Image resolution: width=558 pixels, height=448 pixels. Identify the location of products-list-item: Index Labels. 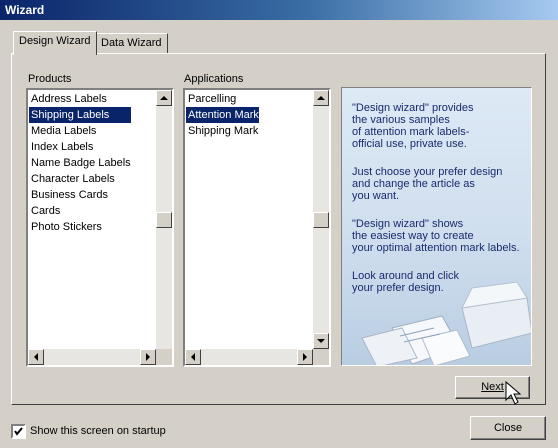
(80, 147).